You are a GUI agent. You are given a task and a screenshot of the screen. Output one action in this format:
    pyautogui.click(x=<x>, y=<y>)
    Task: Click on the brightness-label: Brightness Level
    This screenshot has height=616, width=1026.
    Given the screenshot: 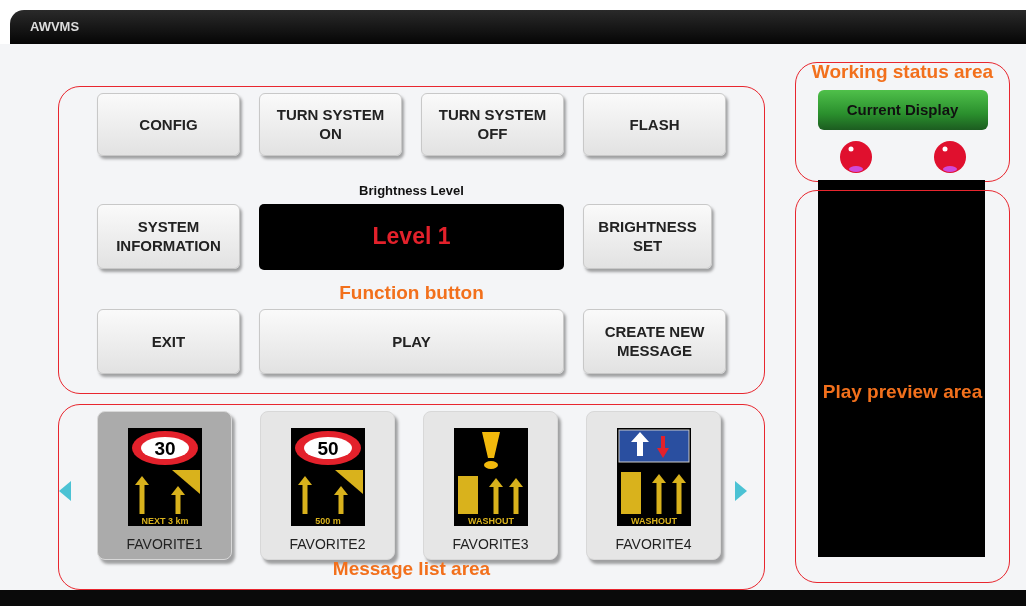 What is the action you would take?
    pyautogui.click(x=411, y=190)
    